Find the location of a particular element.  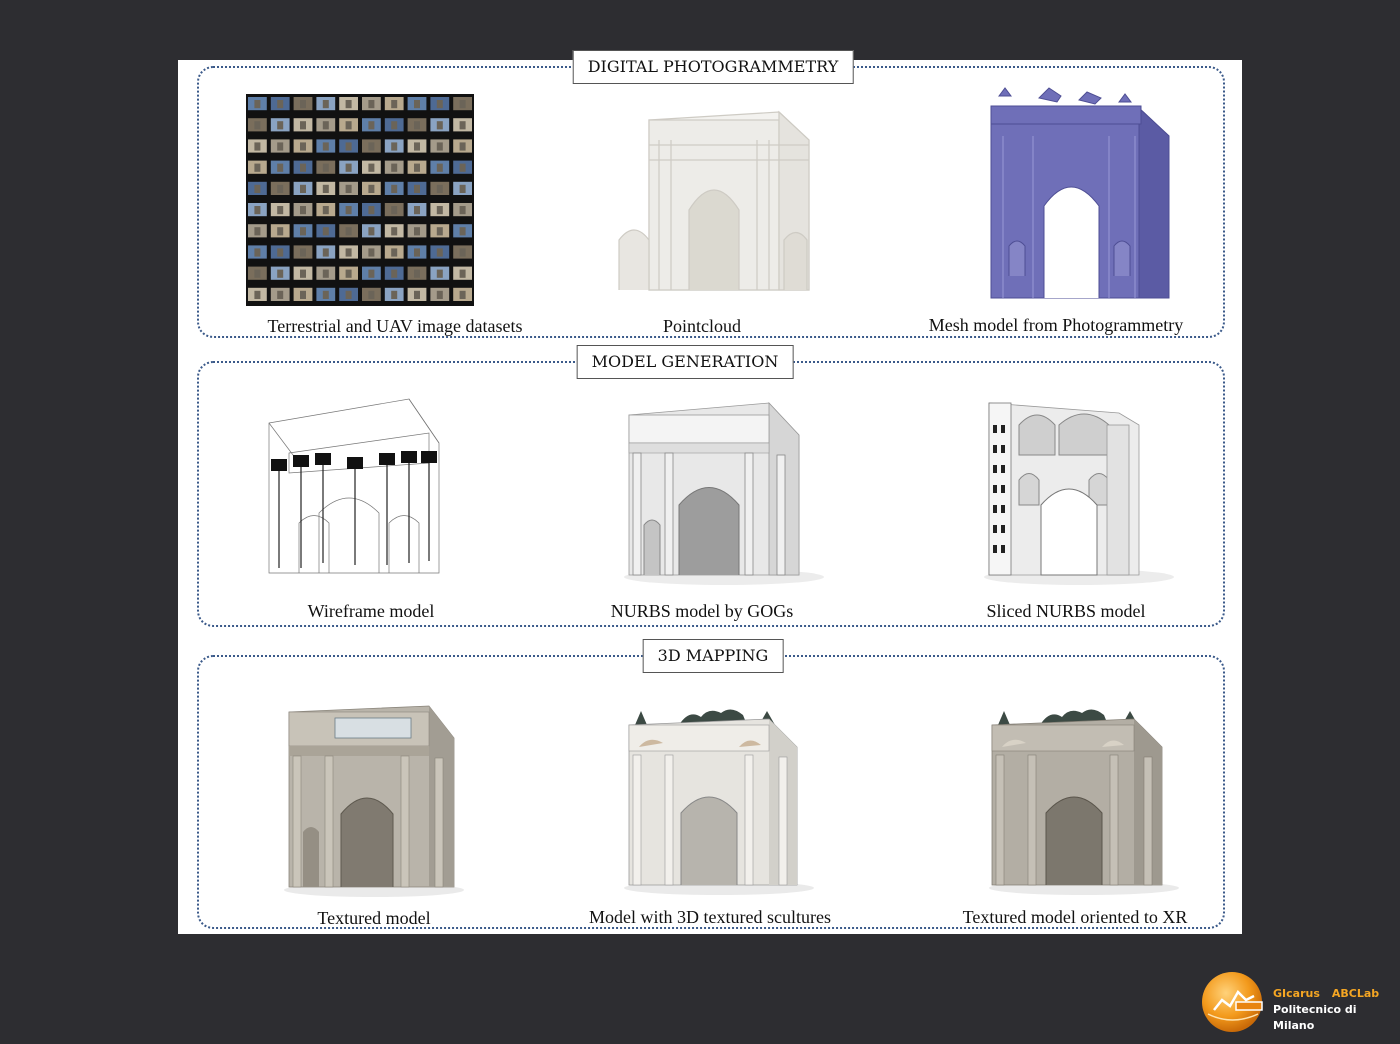

caption-xr-model: Textured model oriented to XR is located at coordinates (1075, 917).